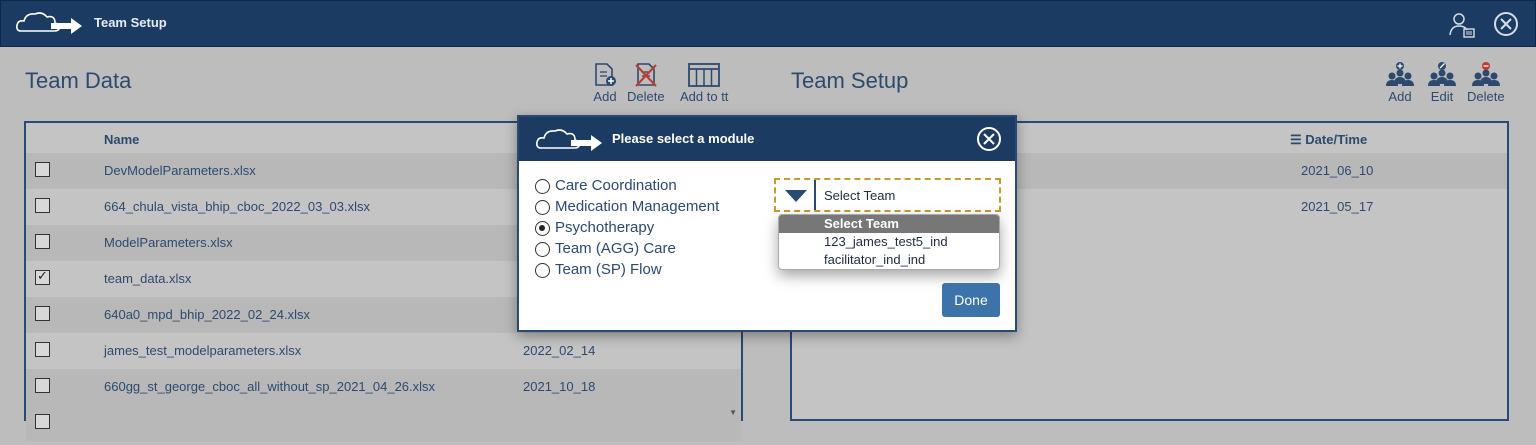 Image resolution: width=1536 pixels, height=445 pixels. Describe the element at coordinates (168, 242) in the screenshot. I see `file-name: ModelParameters.xlsx` at that location.